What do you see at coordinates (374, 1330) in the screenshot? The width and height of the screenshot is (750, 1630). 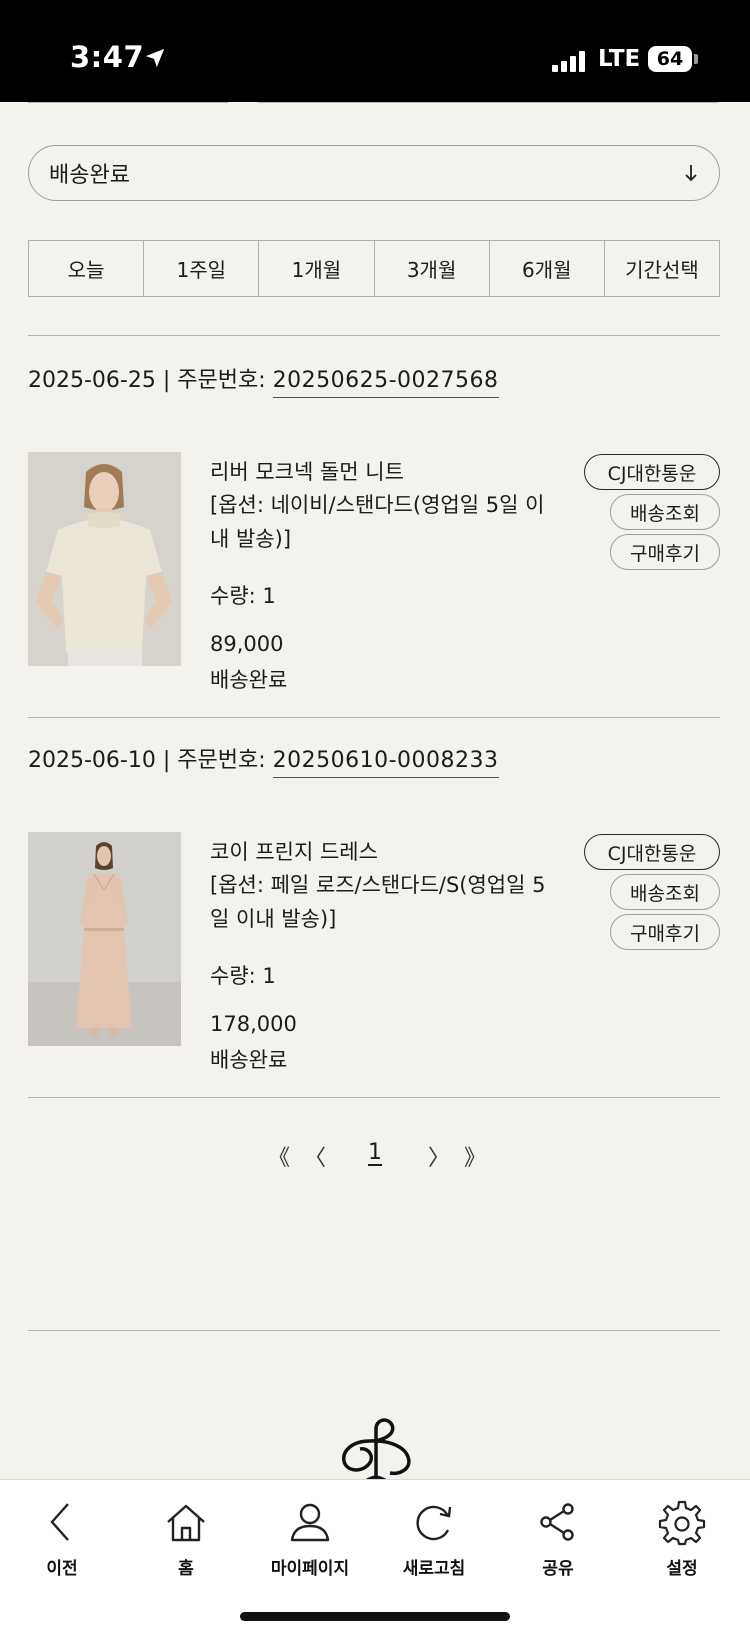 I see `footer-divider` at bounding box center [374, 1330].